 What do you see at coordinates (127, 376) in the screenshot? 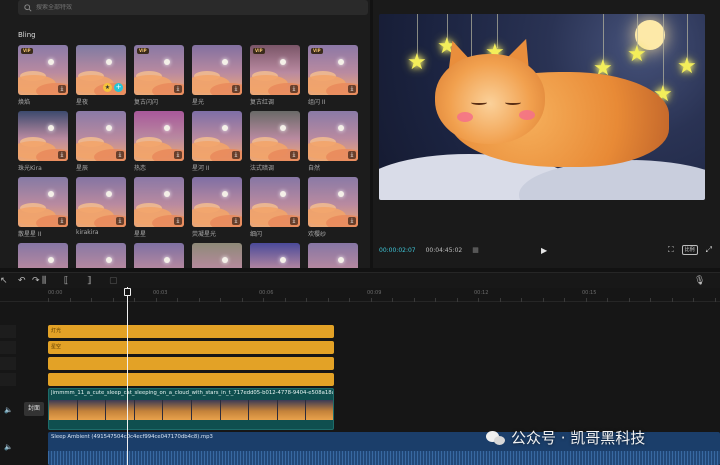
I see `playhead` at bounding box center [127, 376].